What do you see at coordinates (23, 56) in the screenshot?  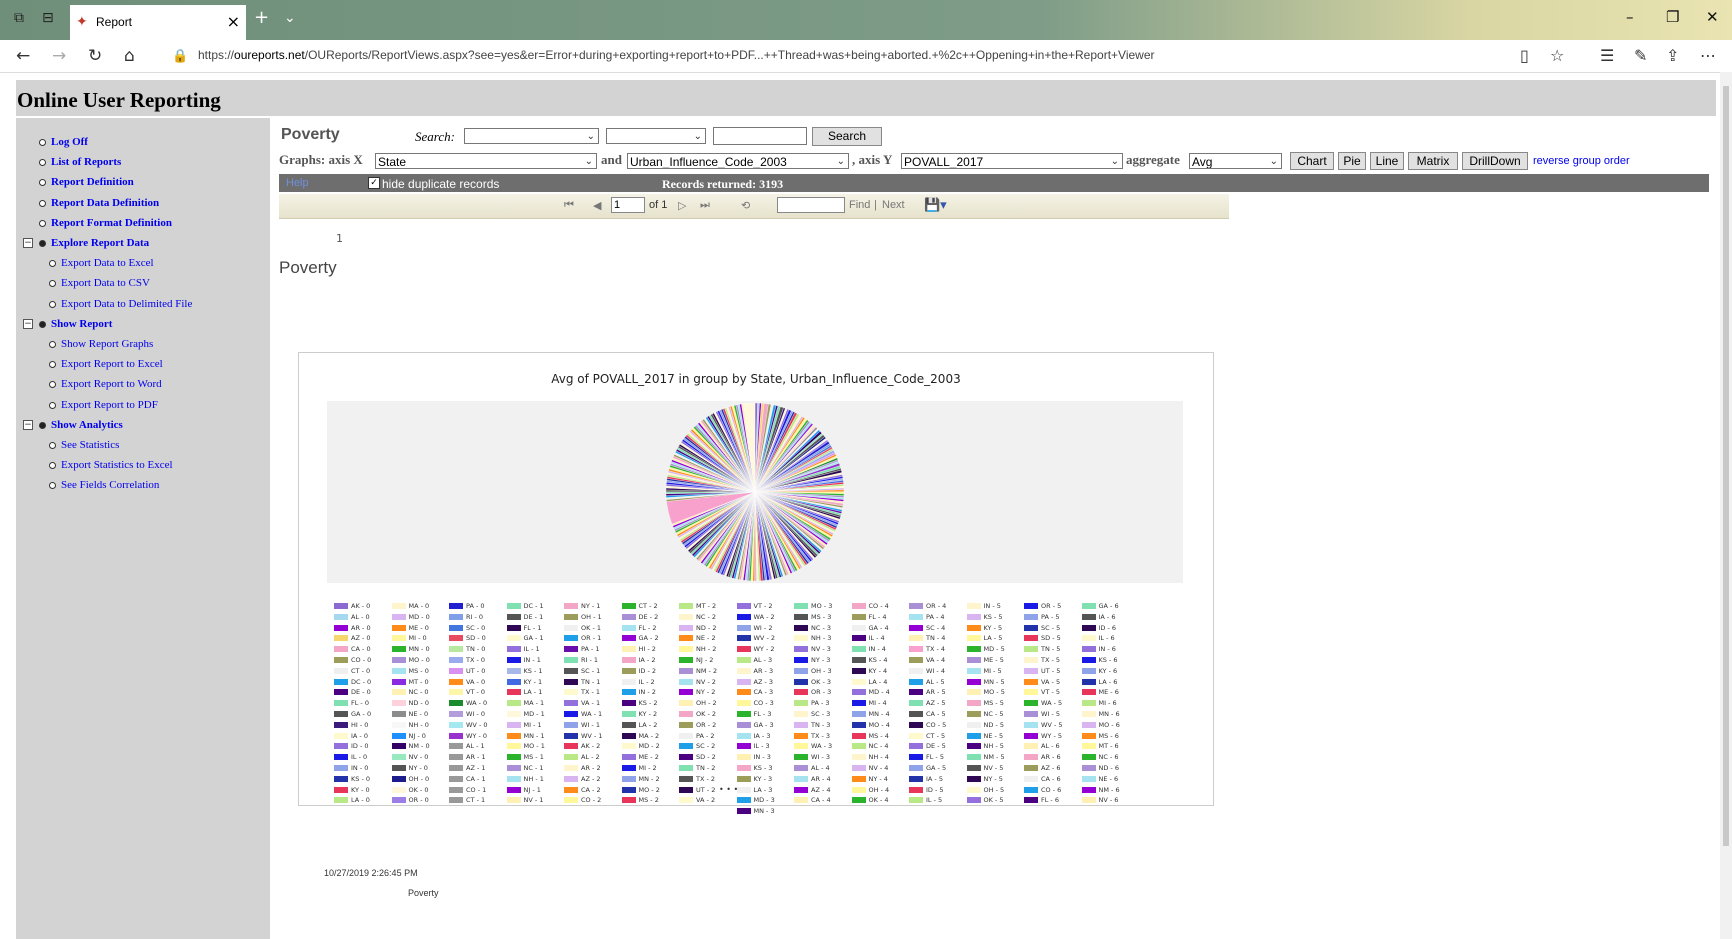 I see `back-icon: ←` at bounding box center [23, 56].